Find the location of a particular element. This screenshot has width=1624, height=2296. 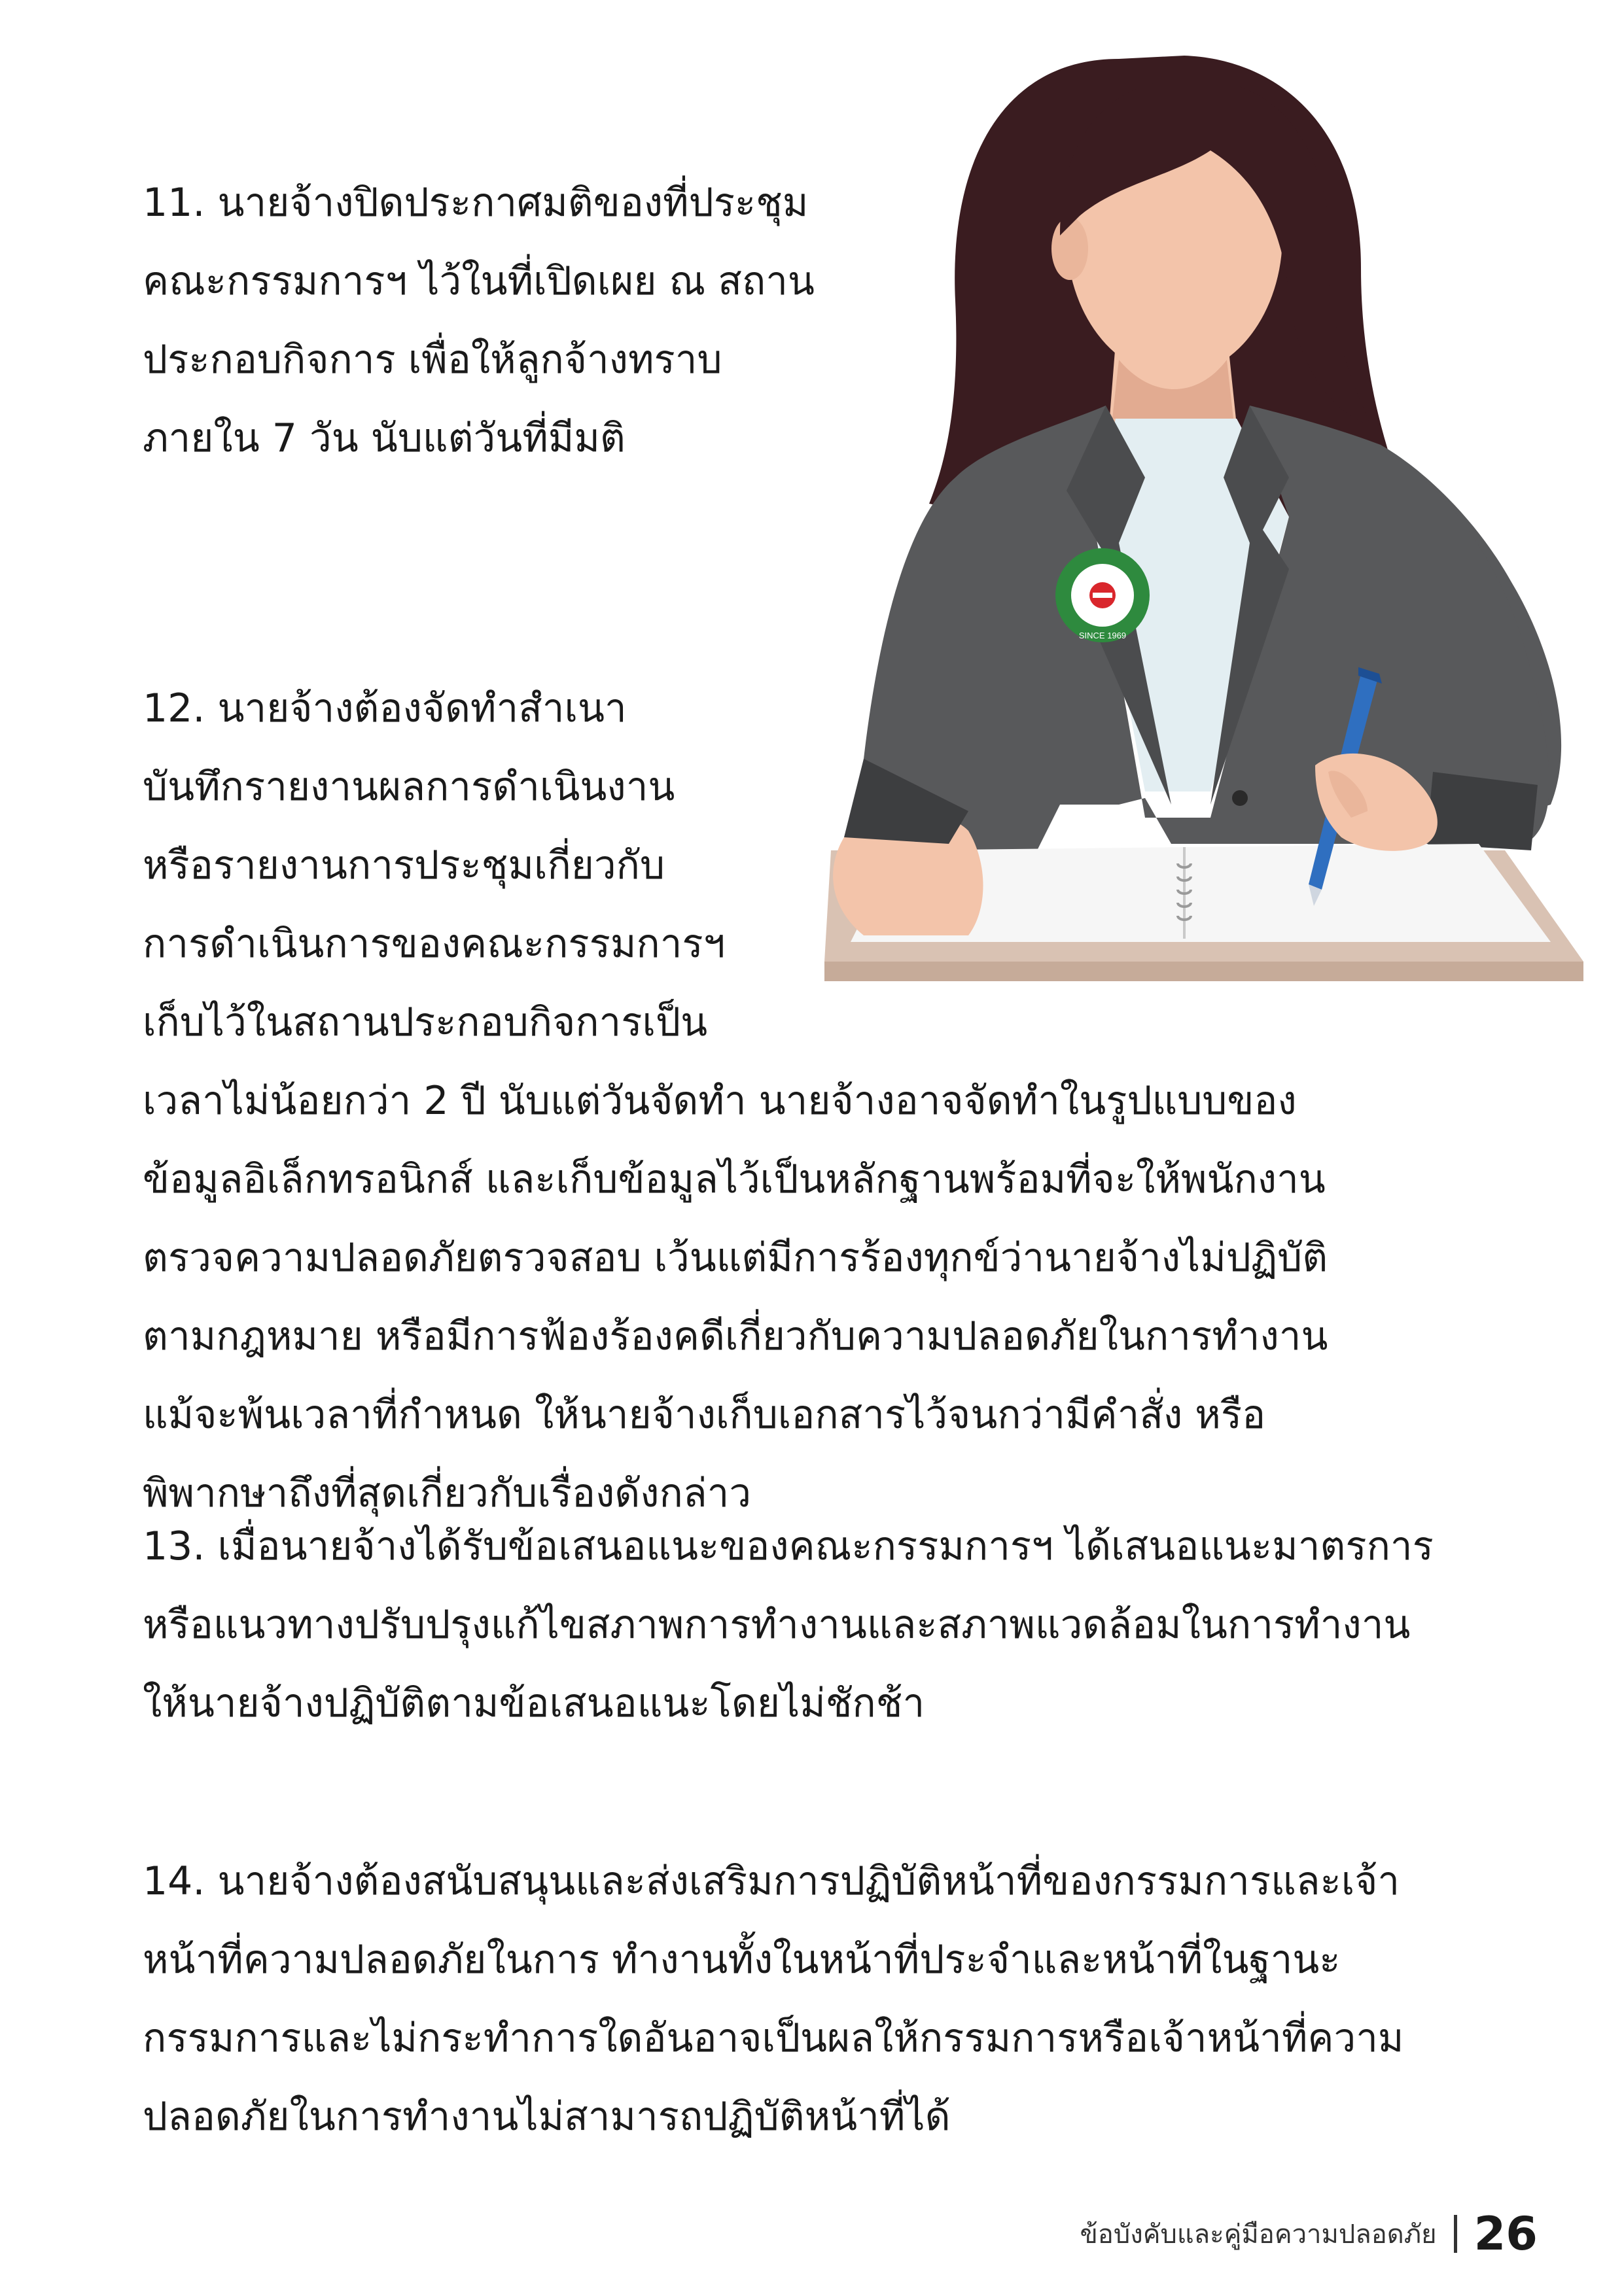

badge-emblem-bar is located at coordinates (1102, 595).